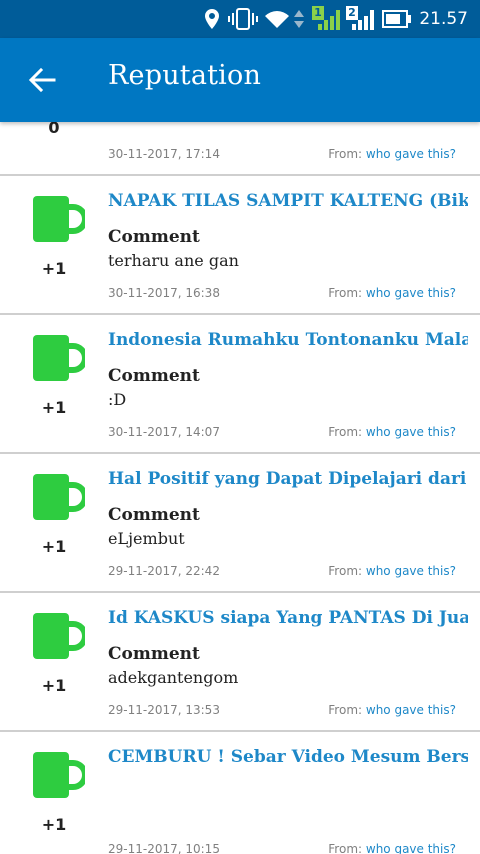 The image size is (480, 854). What do you see at coordinates (288, 201) in the screenshot?
I see `thread-title-link: NAPAK TILAS SAMPIT KALTENG (Bikin` at bounding box center [288, 201].